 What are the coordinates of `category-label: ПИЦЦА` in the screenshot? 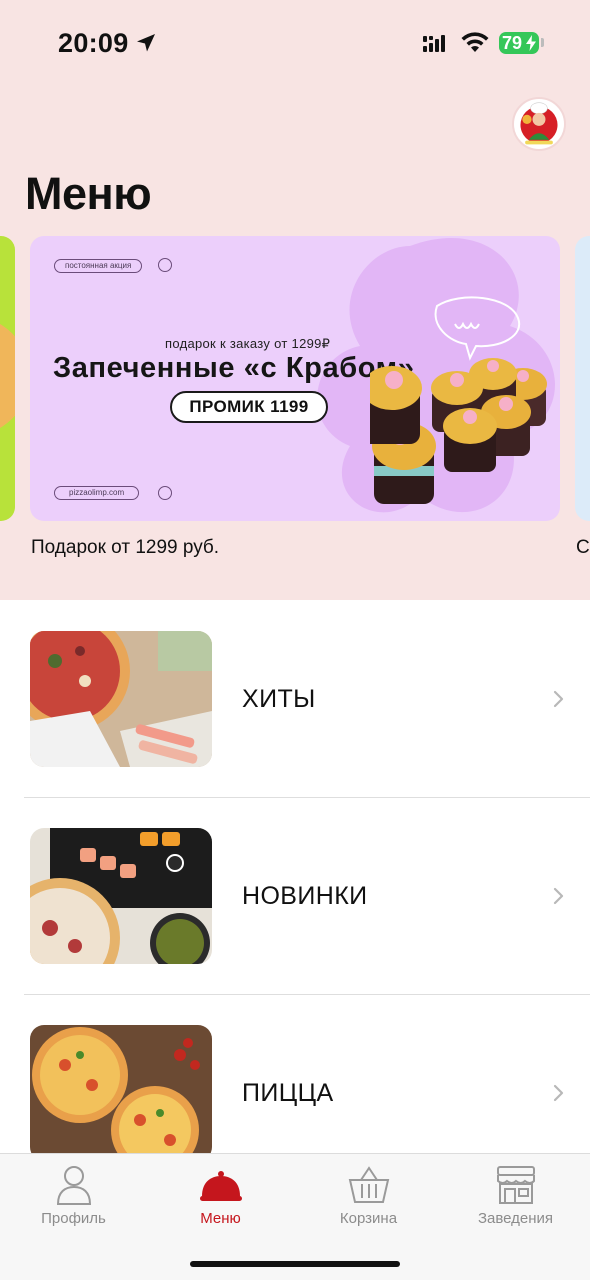 It's located at (288, 1093).